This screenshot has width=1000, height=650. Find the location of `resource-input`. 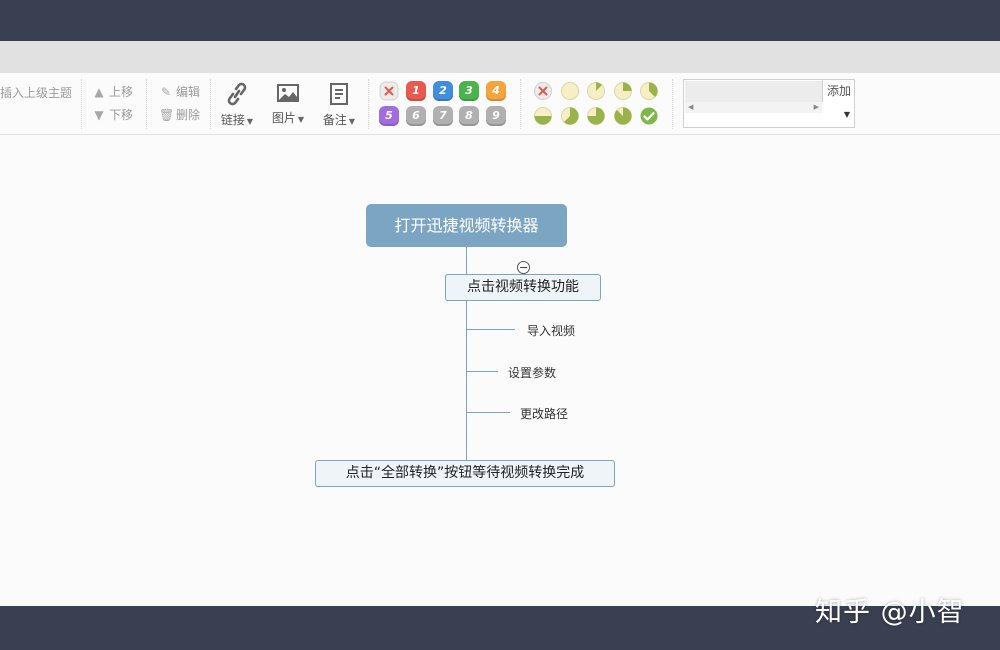

resource-input is located at coordinates (753, 91).